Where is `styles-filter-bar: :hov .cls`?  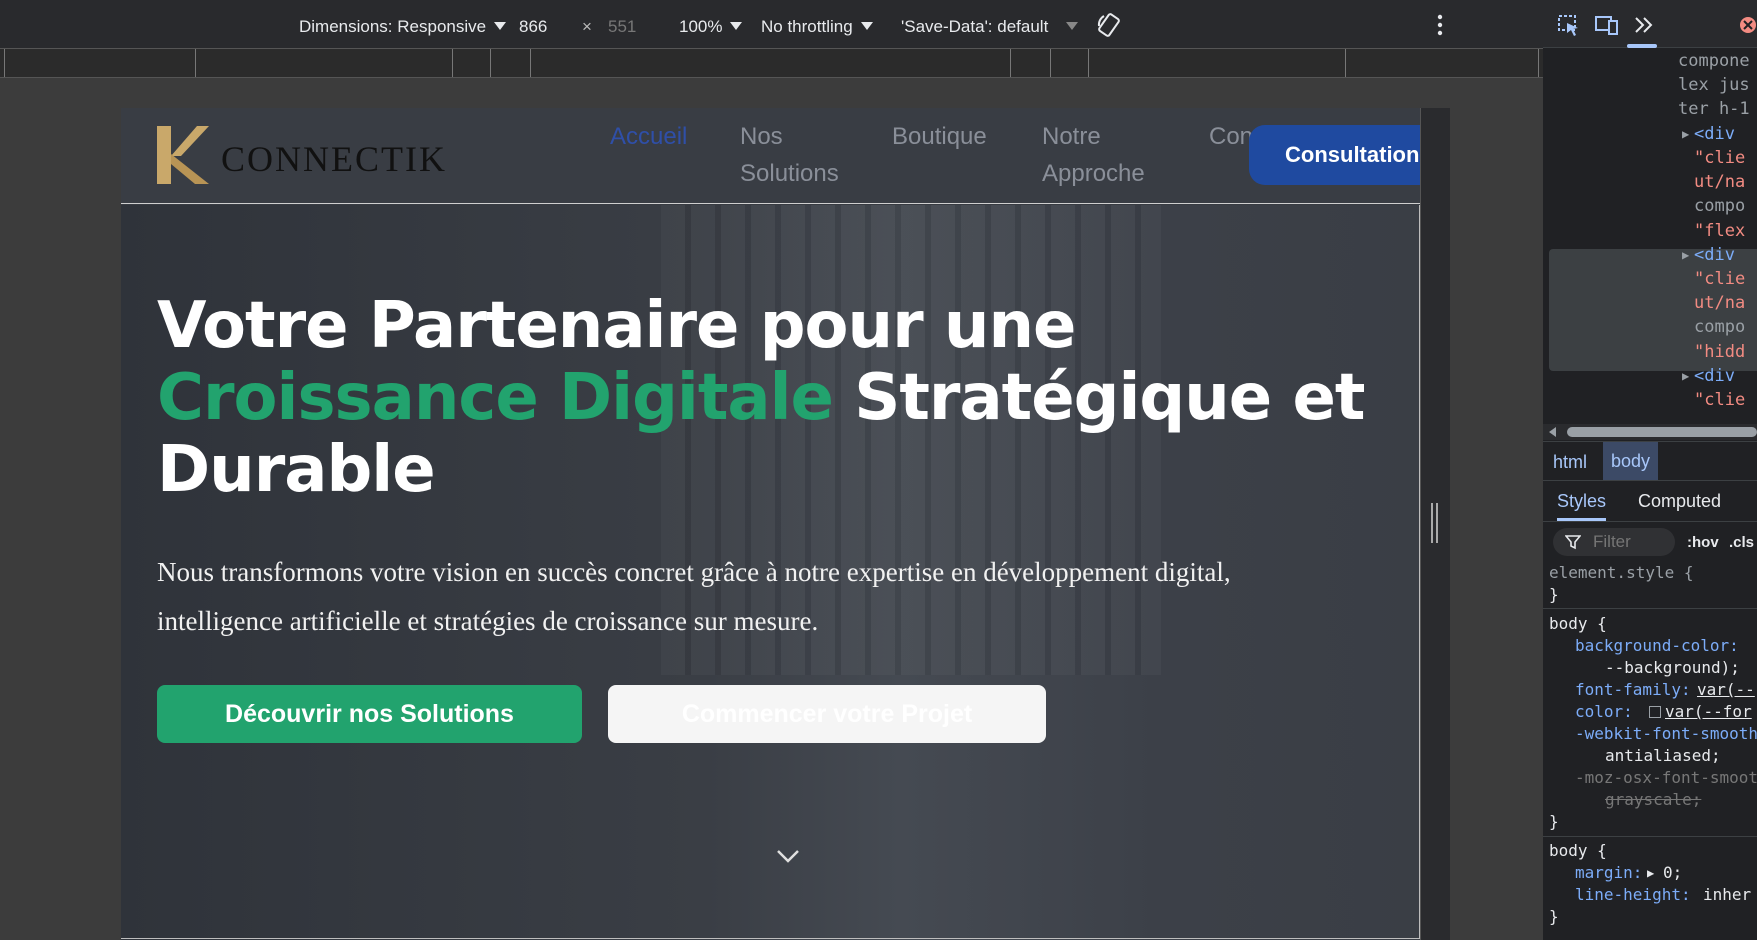 styles-filter-bar: :hov .cls is located at coordinates (1650, 541).